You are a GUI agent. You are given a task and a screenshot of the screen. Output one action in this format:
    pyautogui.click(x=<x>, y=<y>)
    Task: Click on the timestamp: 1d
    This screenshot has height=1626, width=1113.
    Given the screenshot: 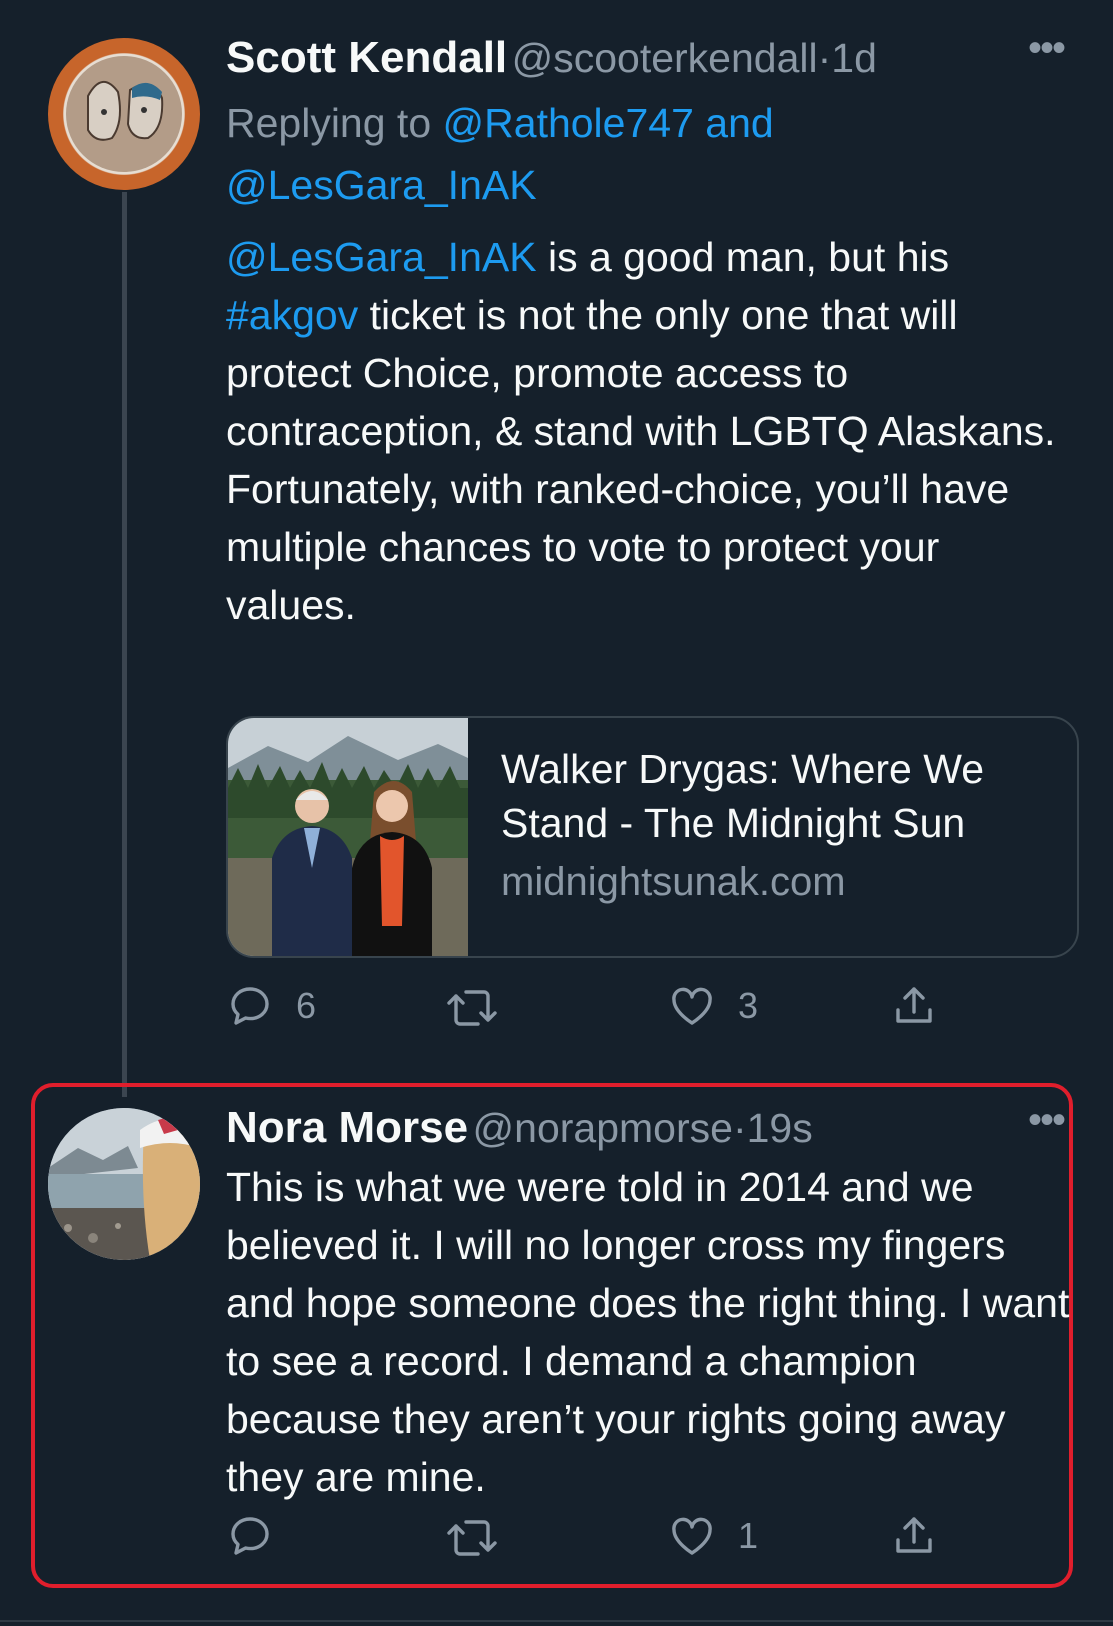 What is the action you would take?
    pyautogui.click(x=854, y=58)
    